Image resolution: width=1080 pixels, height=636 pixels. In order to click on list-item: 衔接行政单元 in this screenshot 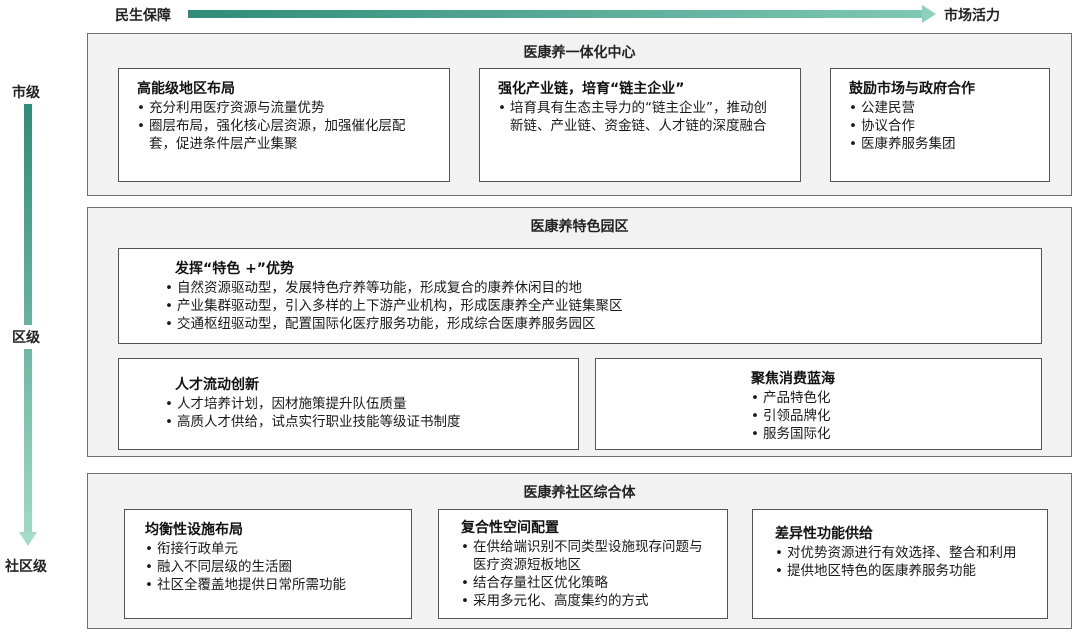, I will do `click(273, 549)`.